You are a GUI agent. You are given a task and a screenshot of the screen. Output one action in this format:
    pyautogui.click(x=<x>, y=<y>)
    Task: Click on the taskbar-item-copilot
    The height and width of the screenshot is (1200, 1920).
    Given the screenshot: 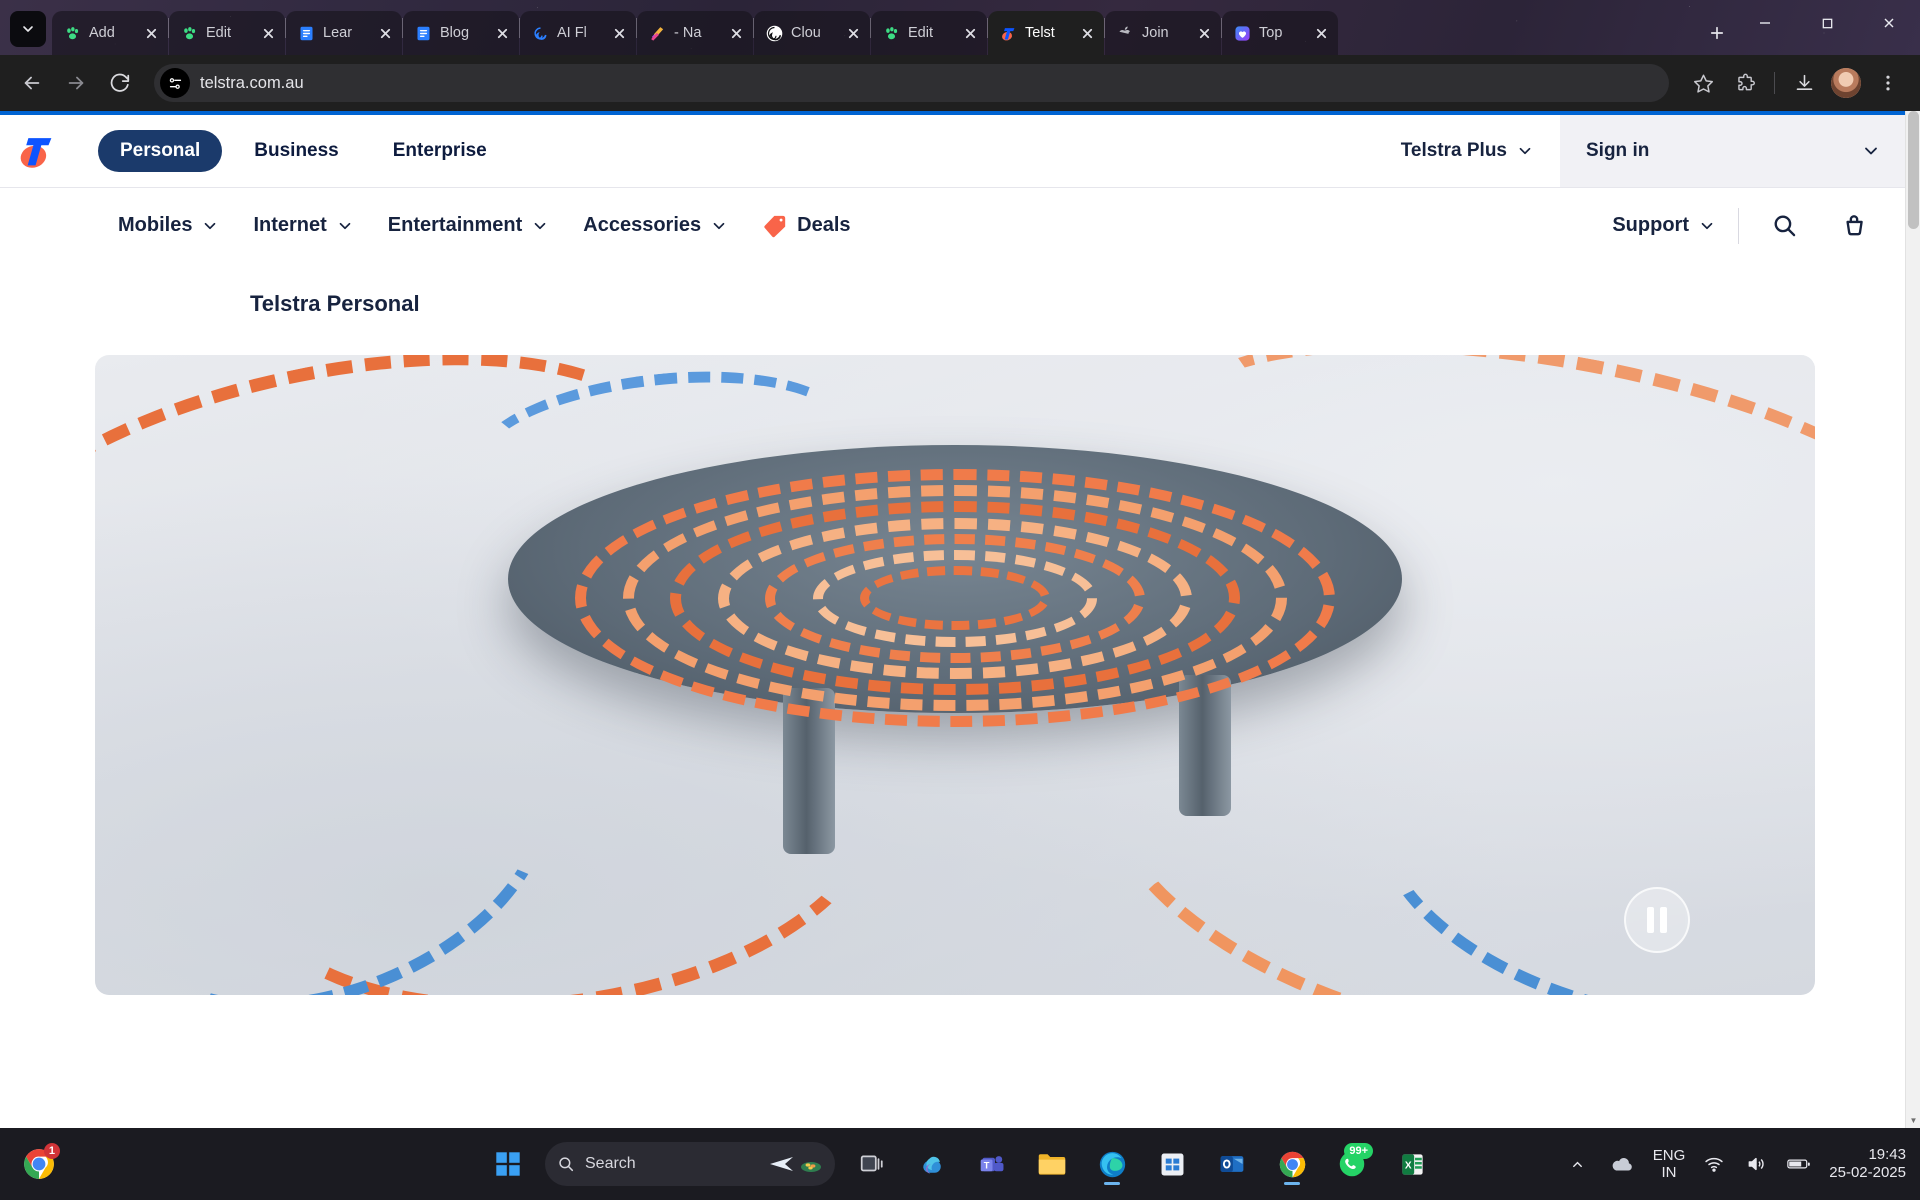 What is the action you would take?
    pyautogui.click(x=932, y=1164)
    